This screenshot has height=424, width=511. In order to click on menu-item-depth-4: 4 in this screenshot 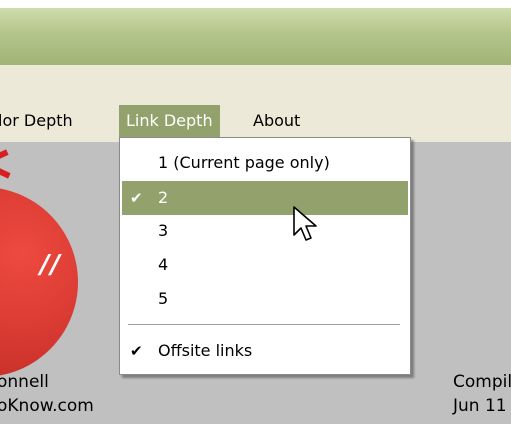, I will do `click(265, 265)`.